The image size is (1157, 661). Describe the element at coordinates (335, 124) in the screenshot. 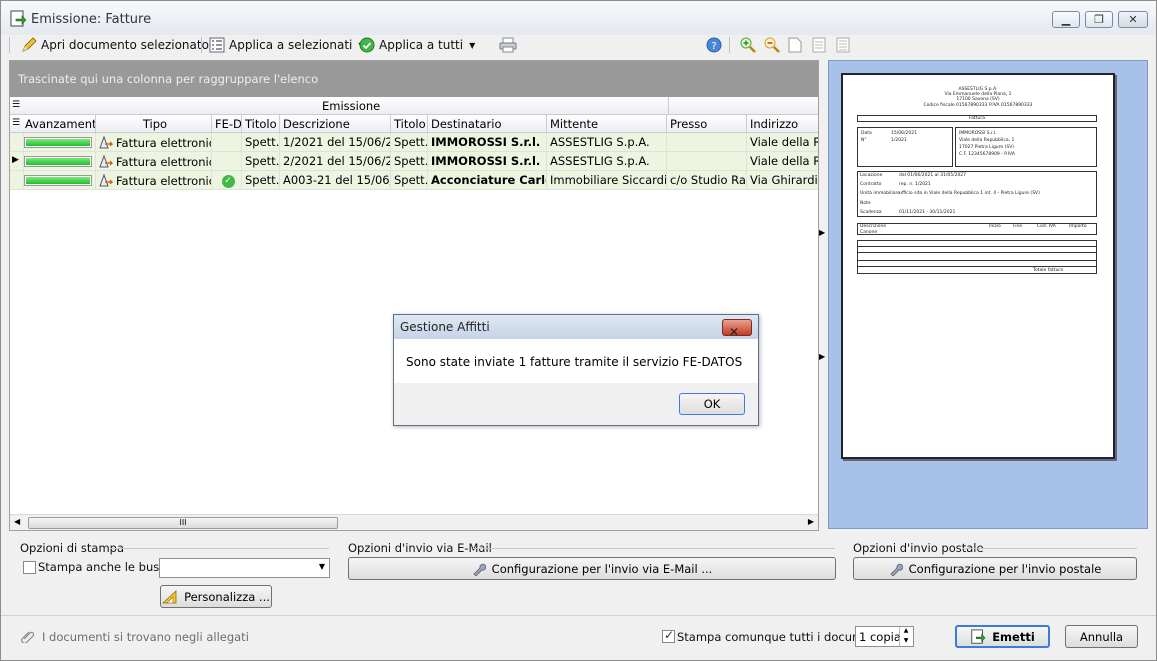

I see `col-header-descrizione: Descrizione` at that location.